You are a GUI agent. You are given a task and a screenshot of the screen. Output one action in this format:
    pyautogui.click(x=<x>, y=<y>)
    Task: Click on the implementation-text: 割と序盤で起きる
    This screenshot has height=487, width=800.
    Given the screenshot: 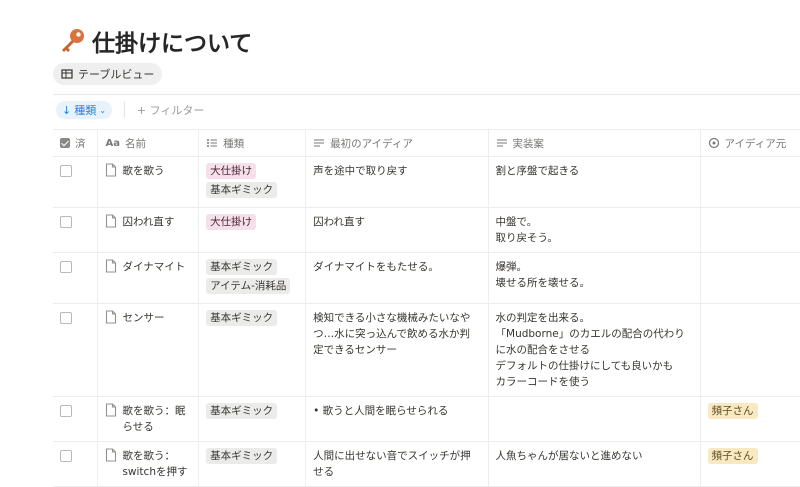 What is the action you would take?
    pyautogui.click(x=537, y=171)
    